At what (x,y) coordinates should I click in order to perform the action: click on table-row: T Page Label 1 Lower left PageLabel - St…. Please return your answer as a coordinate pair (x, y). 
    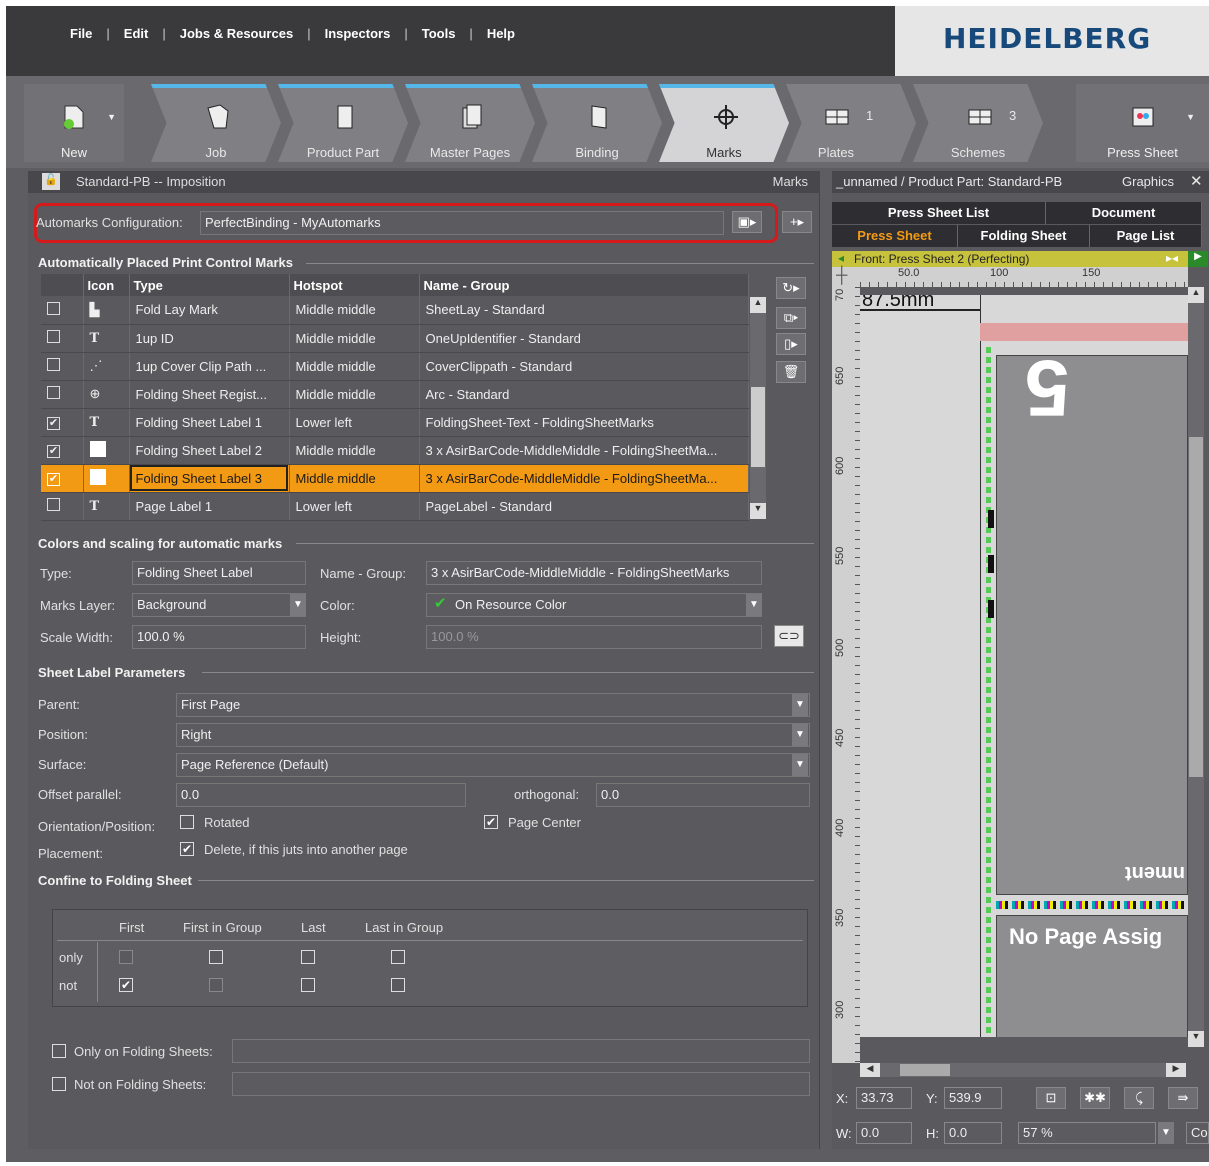
    Looking at the image, I should click on (395, 506).